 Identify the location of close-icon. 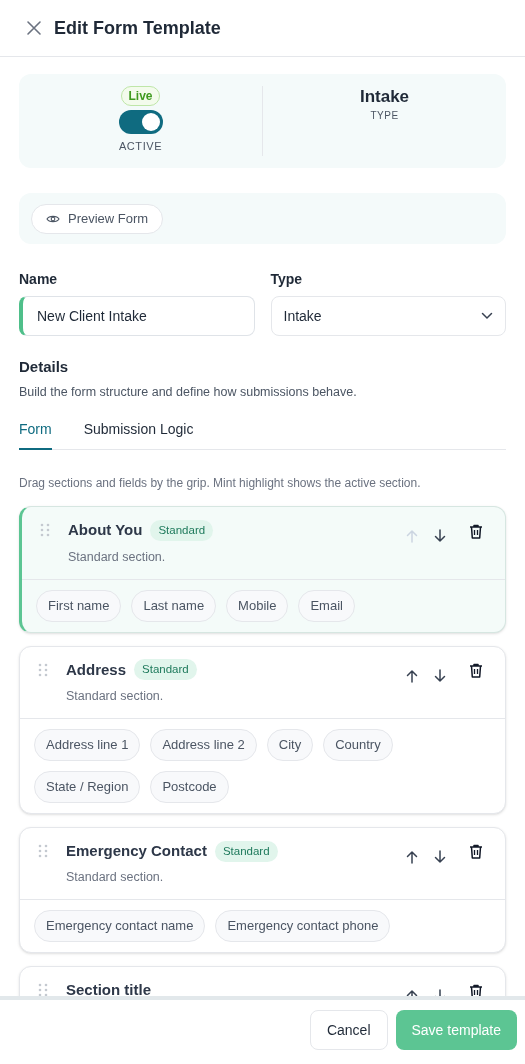
(34, 28).